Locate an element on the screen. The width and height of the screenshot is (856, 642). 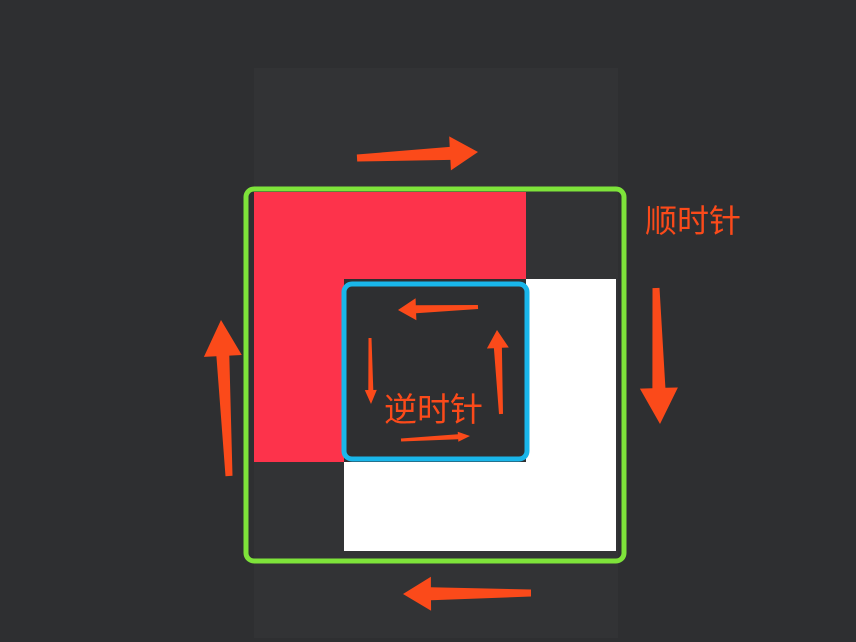
counterclockwise-label: 逆时针 is located at coordinates (433, 409).